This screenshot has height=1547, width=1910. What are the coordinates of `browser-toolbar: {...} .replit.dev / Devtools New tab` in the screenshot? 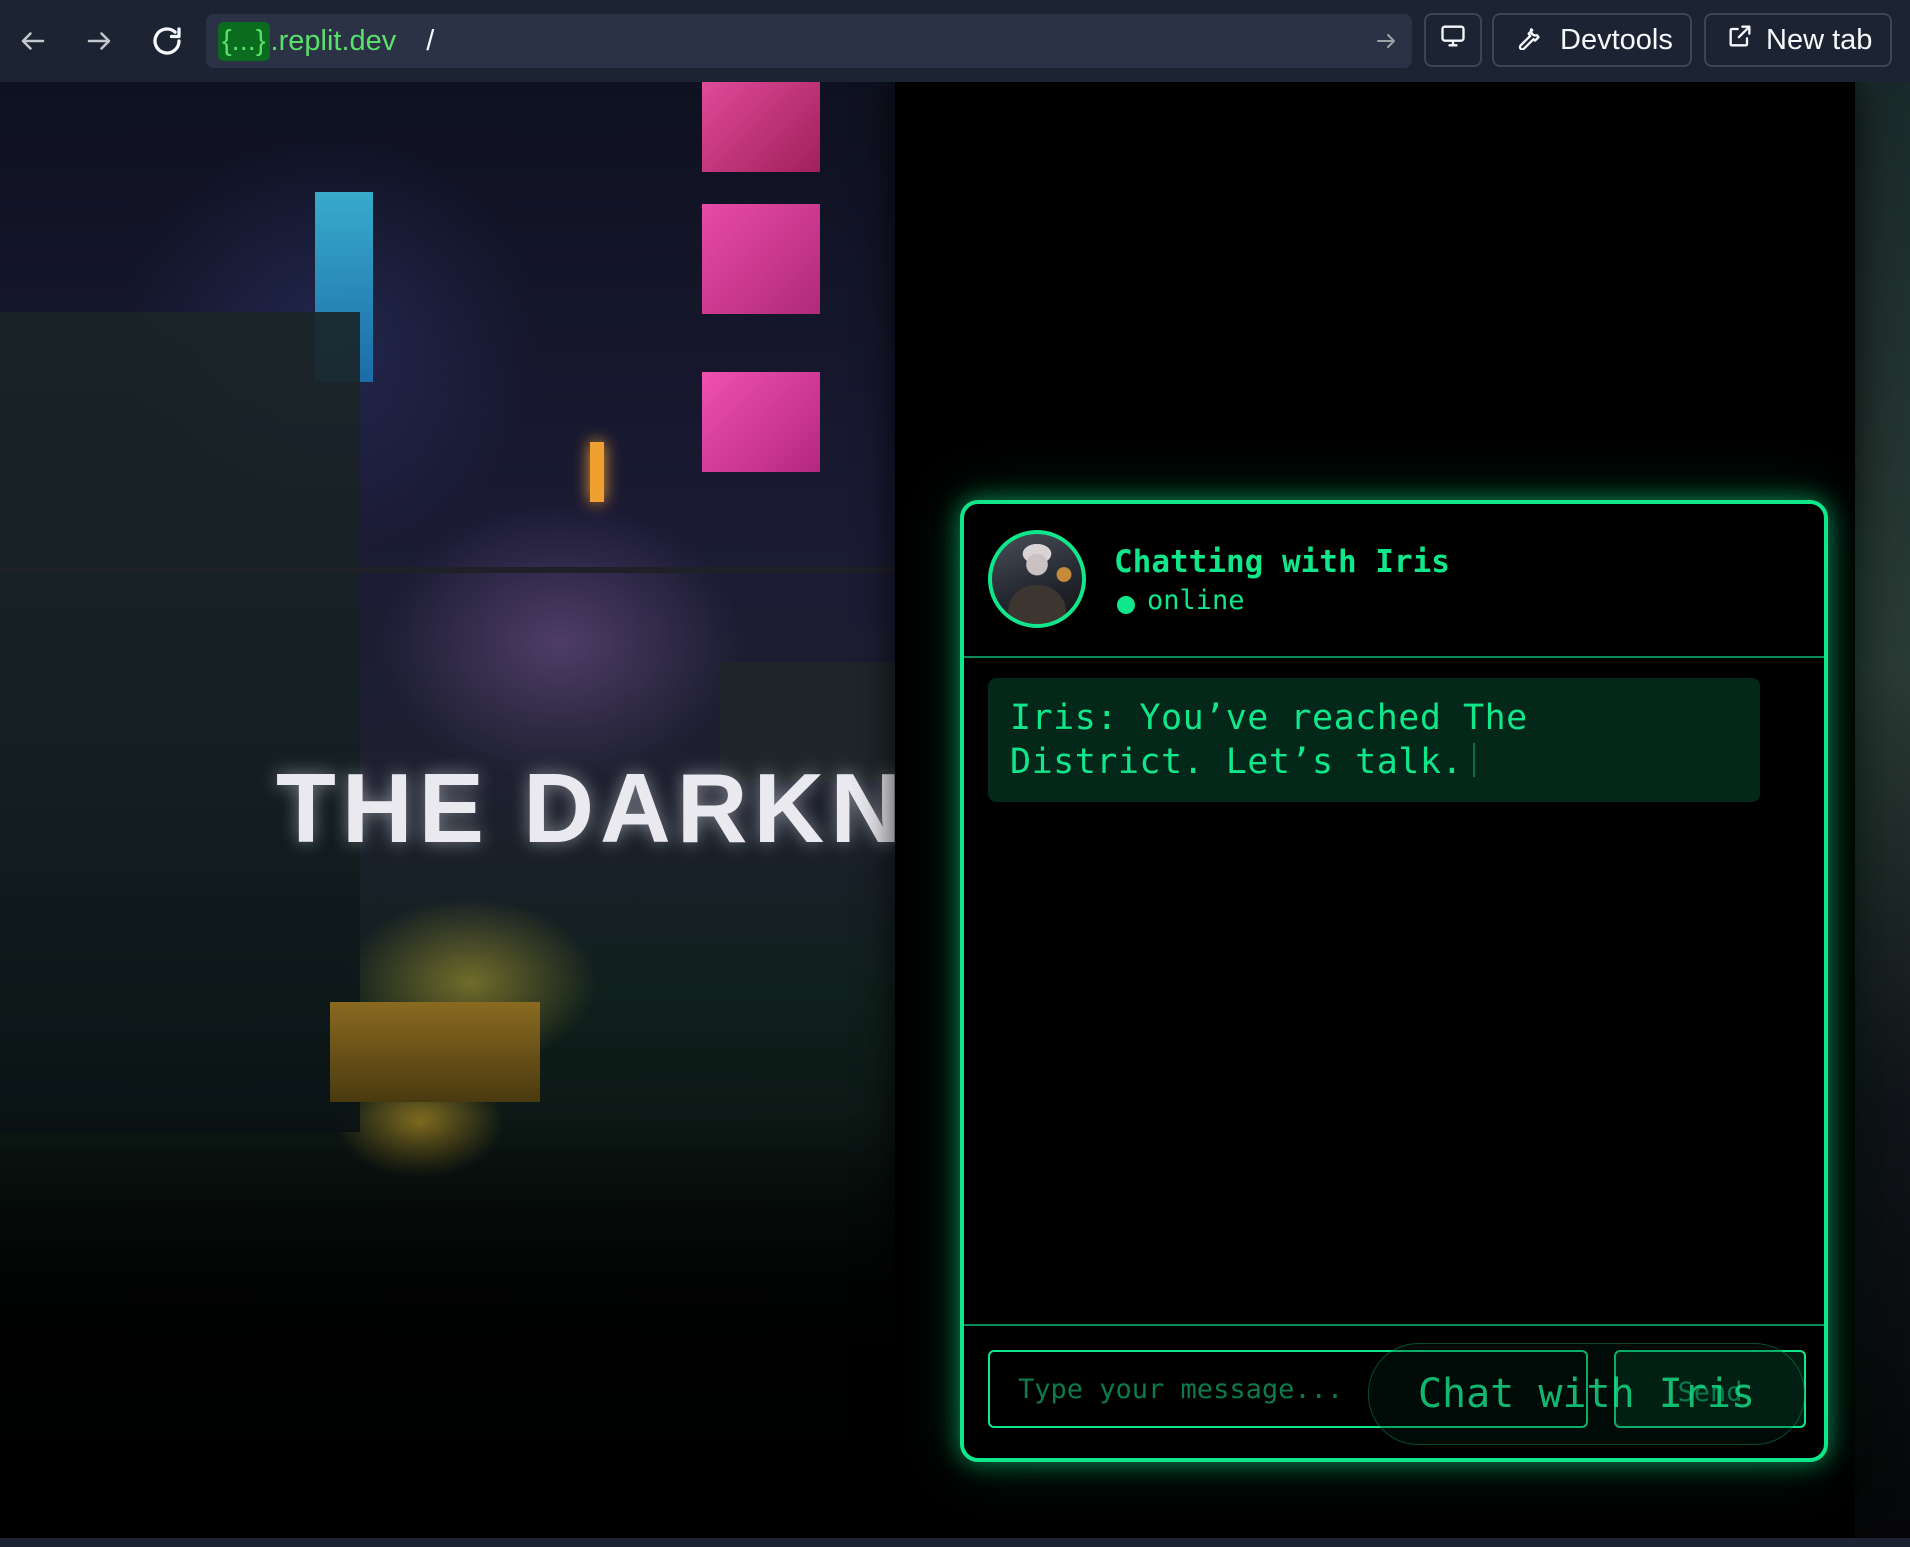 It's located at (955, 41).